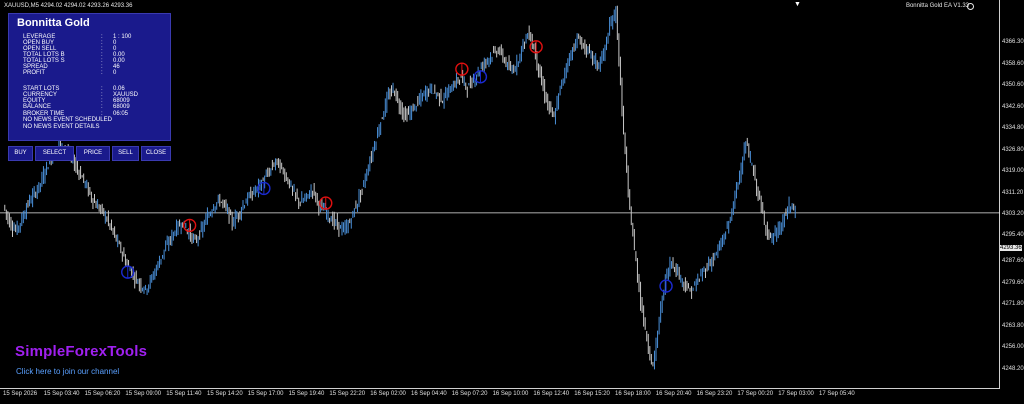  I want to click on price-tick: 4256.00, so click(1013, 347).